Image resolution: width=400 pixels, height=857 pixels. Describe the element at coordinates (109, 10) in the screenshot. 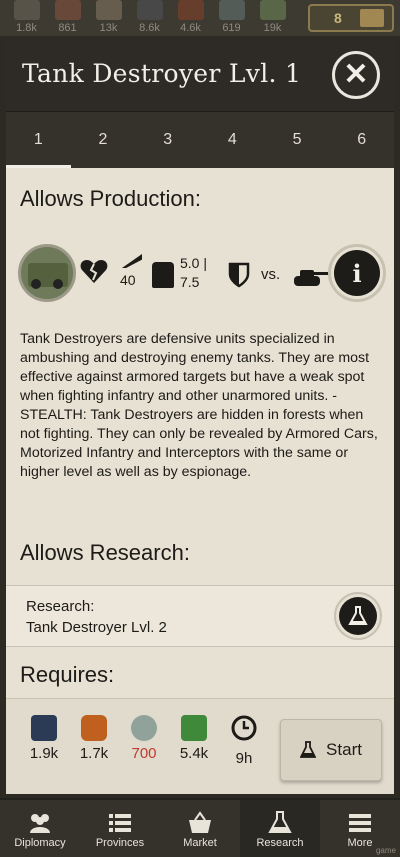

I see `supplies-icon` at that location.